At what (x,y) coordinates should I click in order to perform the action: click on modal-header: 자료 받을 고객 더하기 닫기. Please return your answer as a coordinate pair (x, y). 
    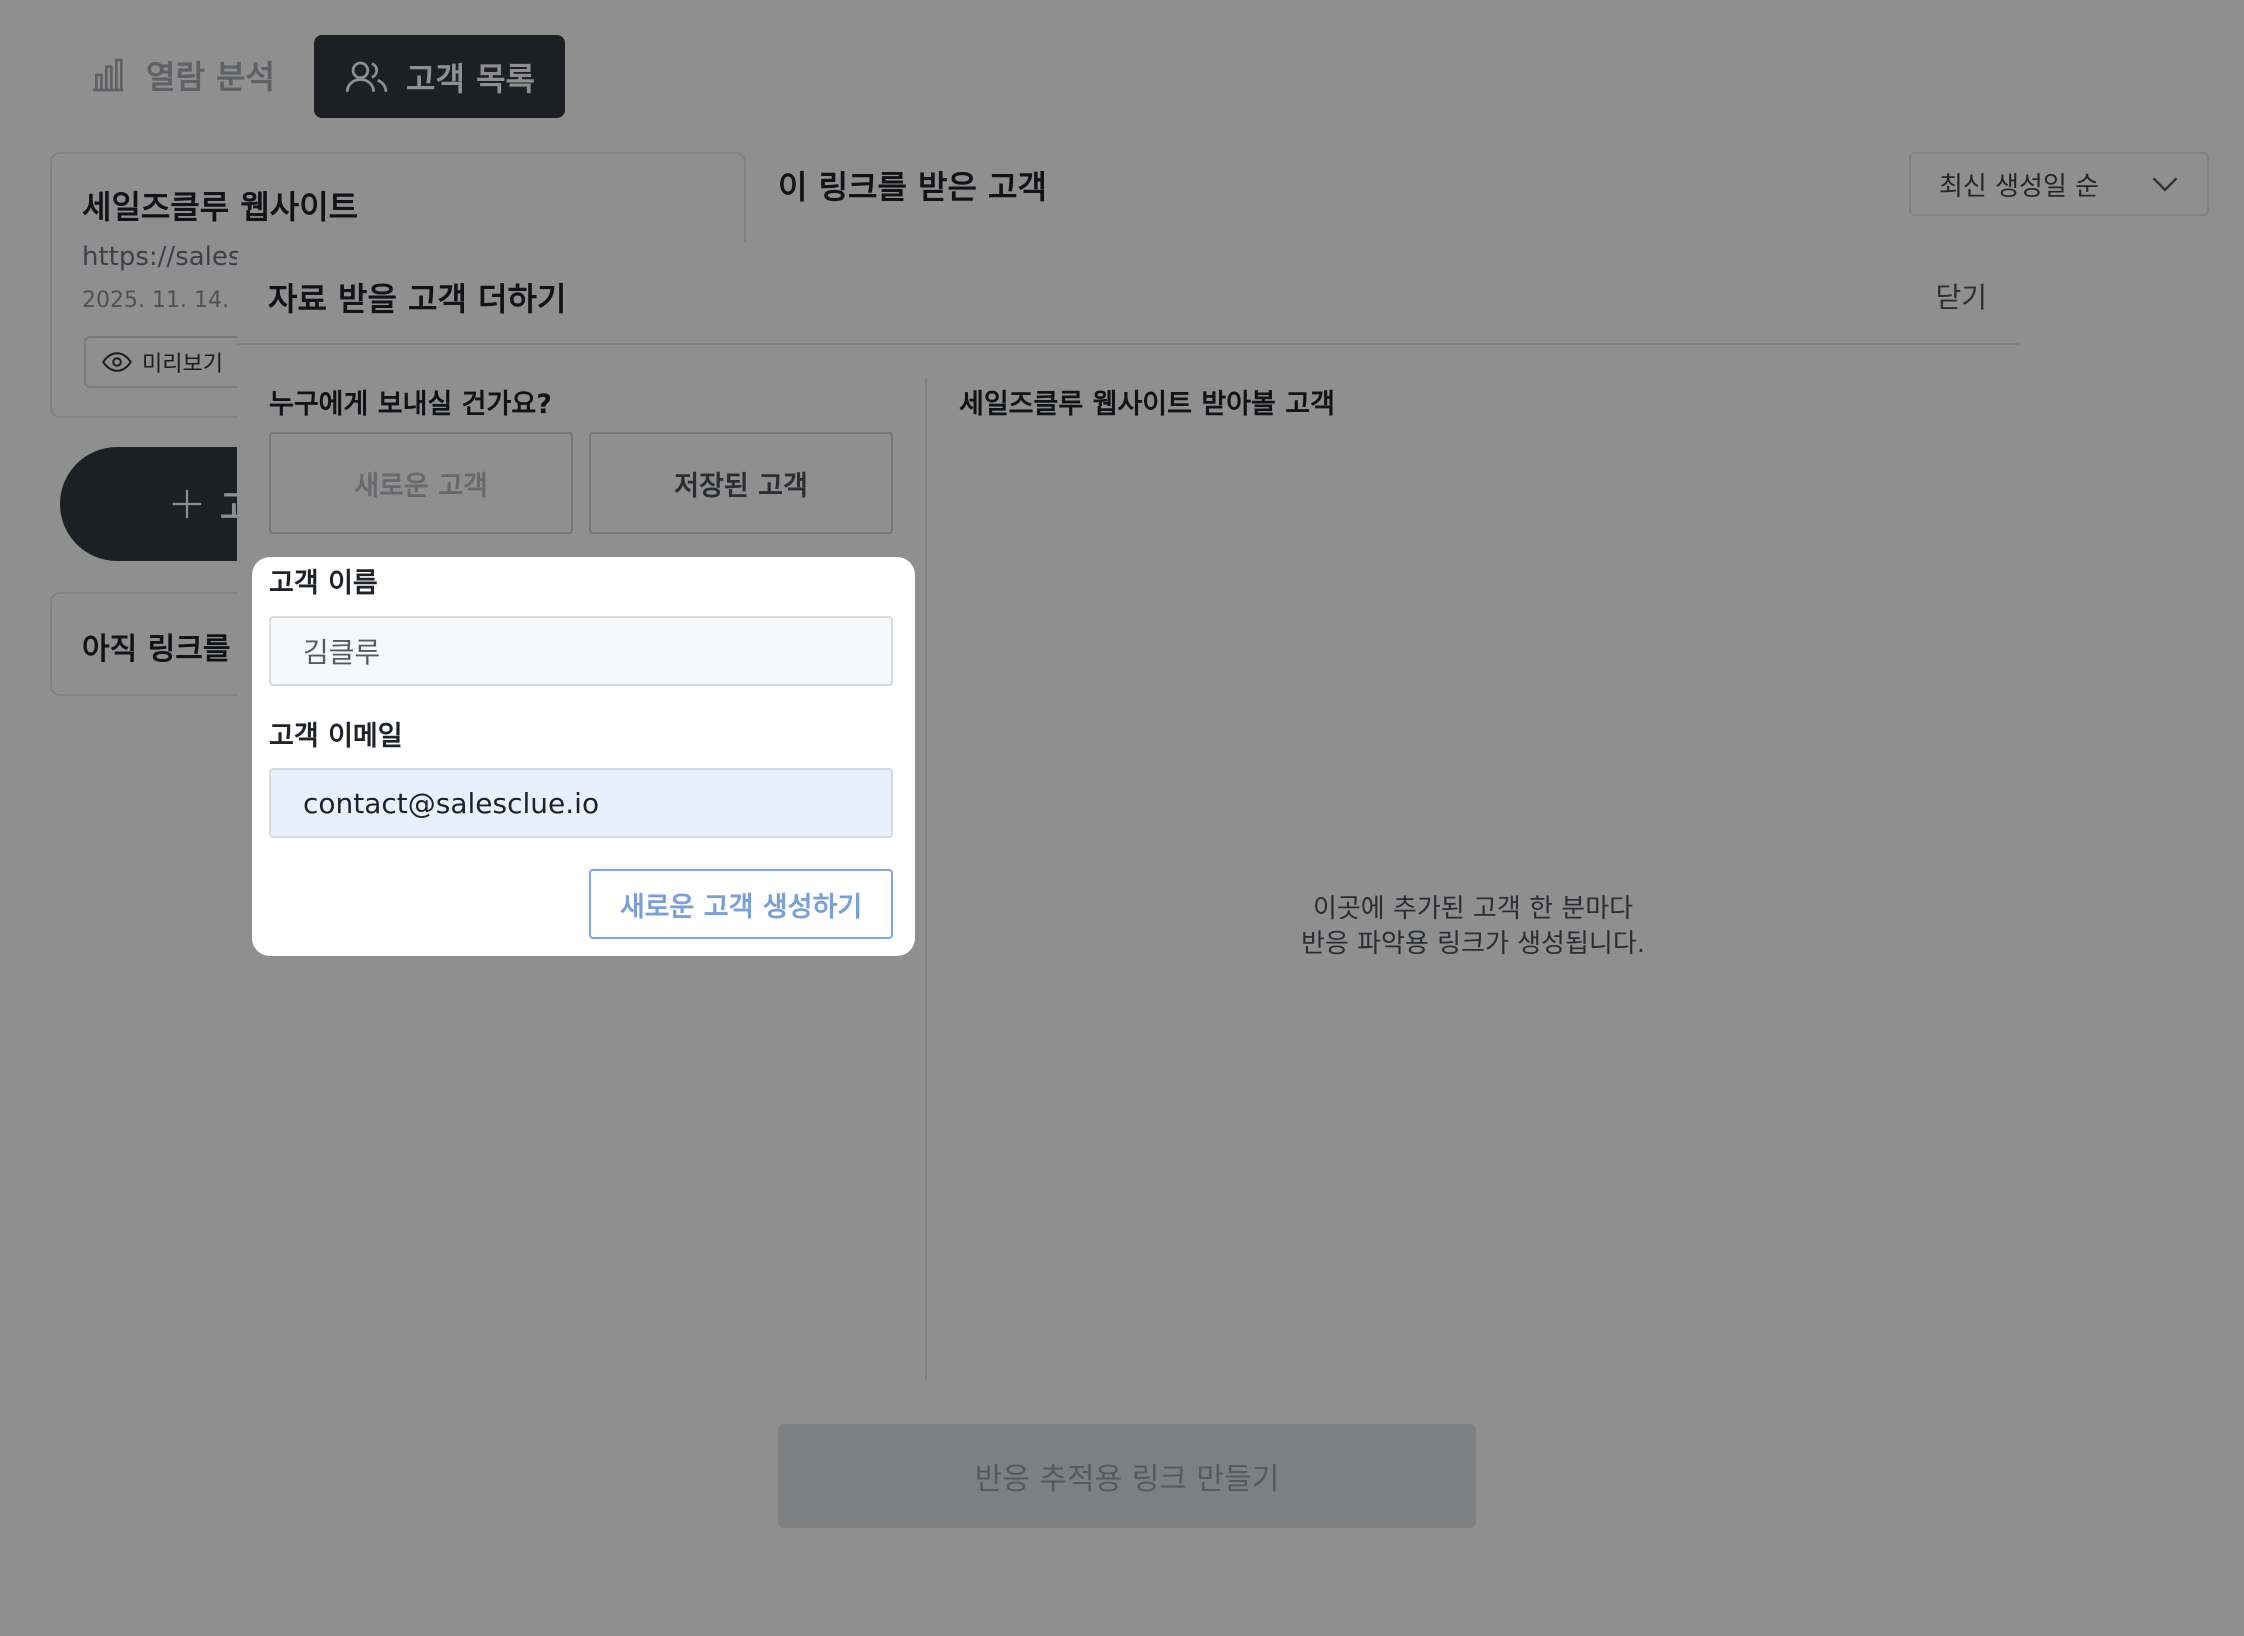
    Looking at the image, I should click on (1128, 293).